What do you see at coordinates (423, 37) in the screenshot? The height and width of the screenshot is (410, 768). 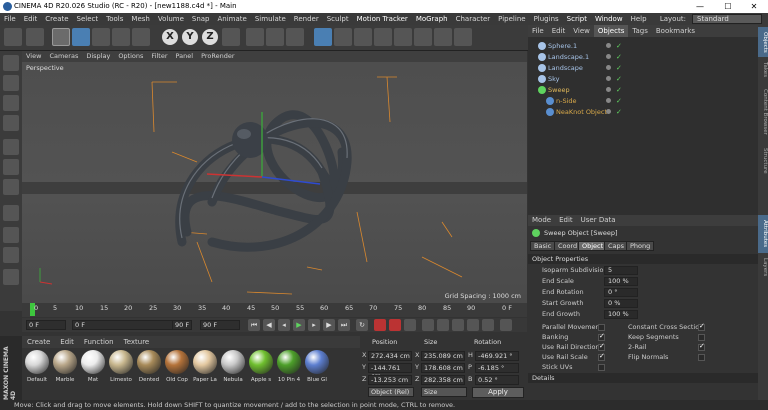 I see `floor-icon` at bounding box center [423, 37].